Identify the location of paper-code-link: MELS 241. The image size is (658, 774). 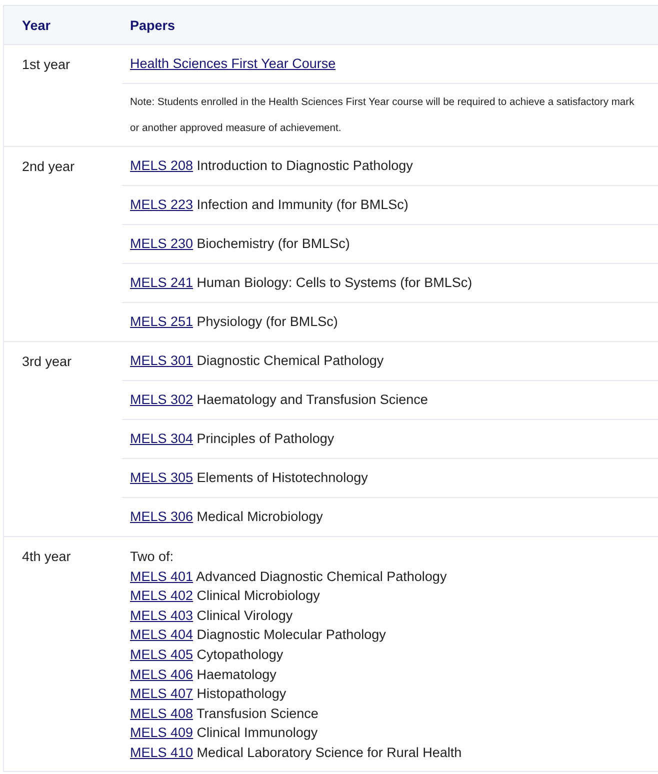
(162, 282).